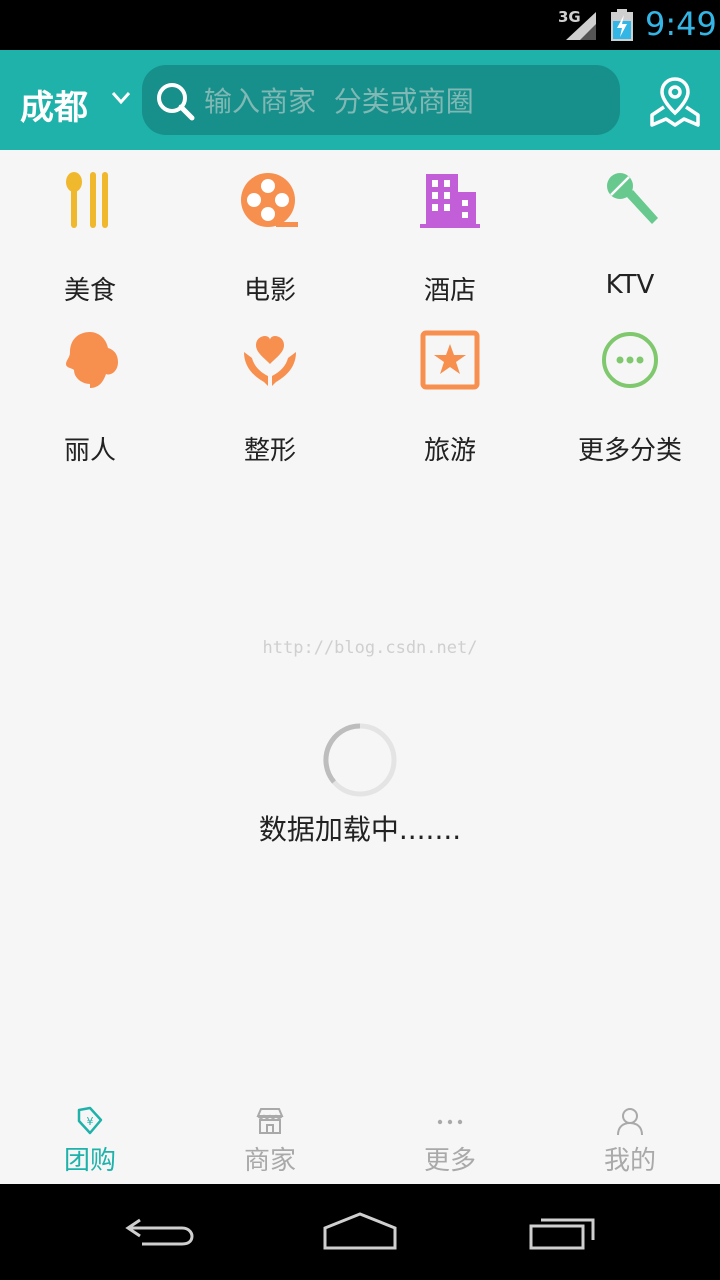  I want to click on category-ktv: KTV, so click(630, 240).